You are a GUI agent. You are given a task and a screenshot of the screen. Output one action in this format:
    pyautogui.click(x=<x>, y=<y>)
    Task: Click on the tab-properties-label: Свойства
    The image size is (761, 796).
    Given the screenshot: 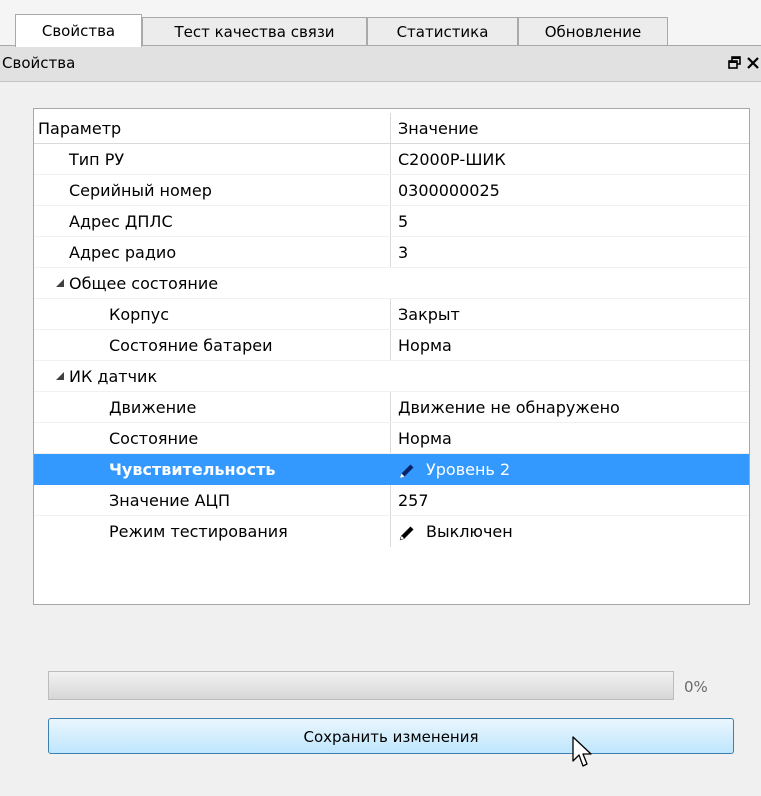 What is the action you would take?
    pyautogui.click(x=78, y=31)
    